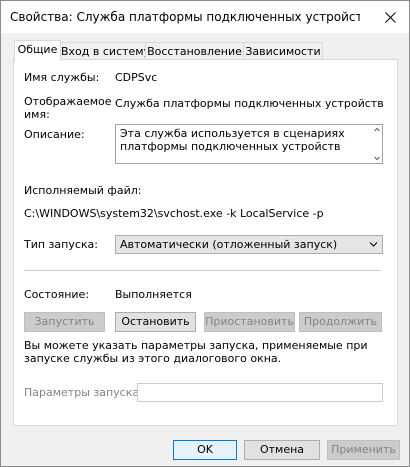  I want to click on service-name-value: CDPSvc, so click(136, 77).